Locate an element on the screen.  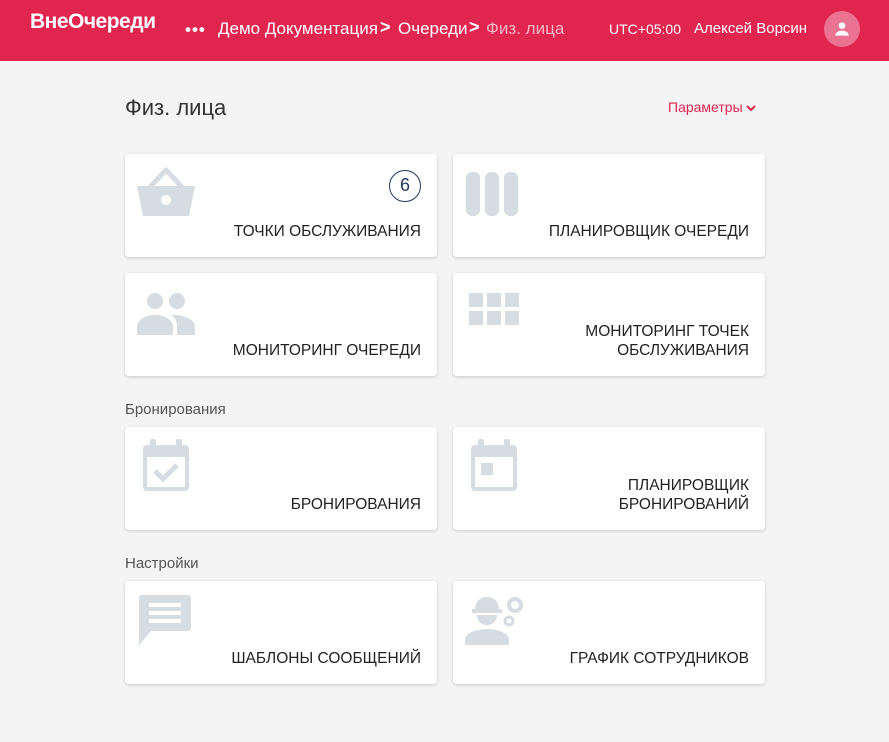
card-label: БРОНИРОВАНИЯ is located at coordinates (355, 504).